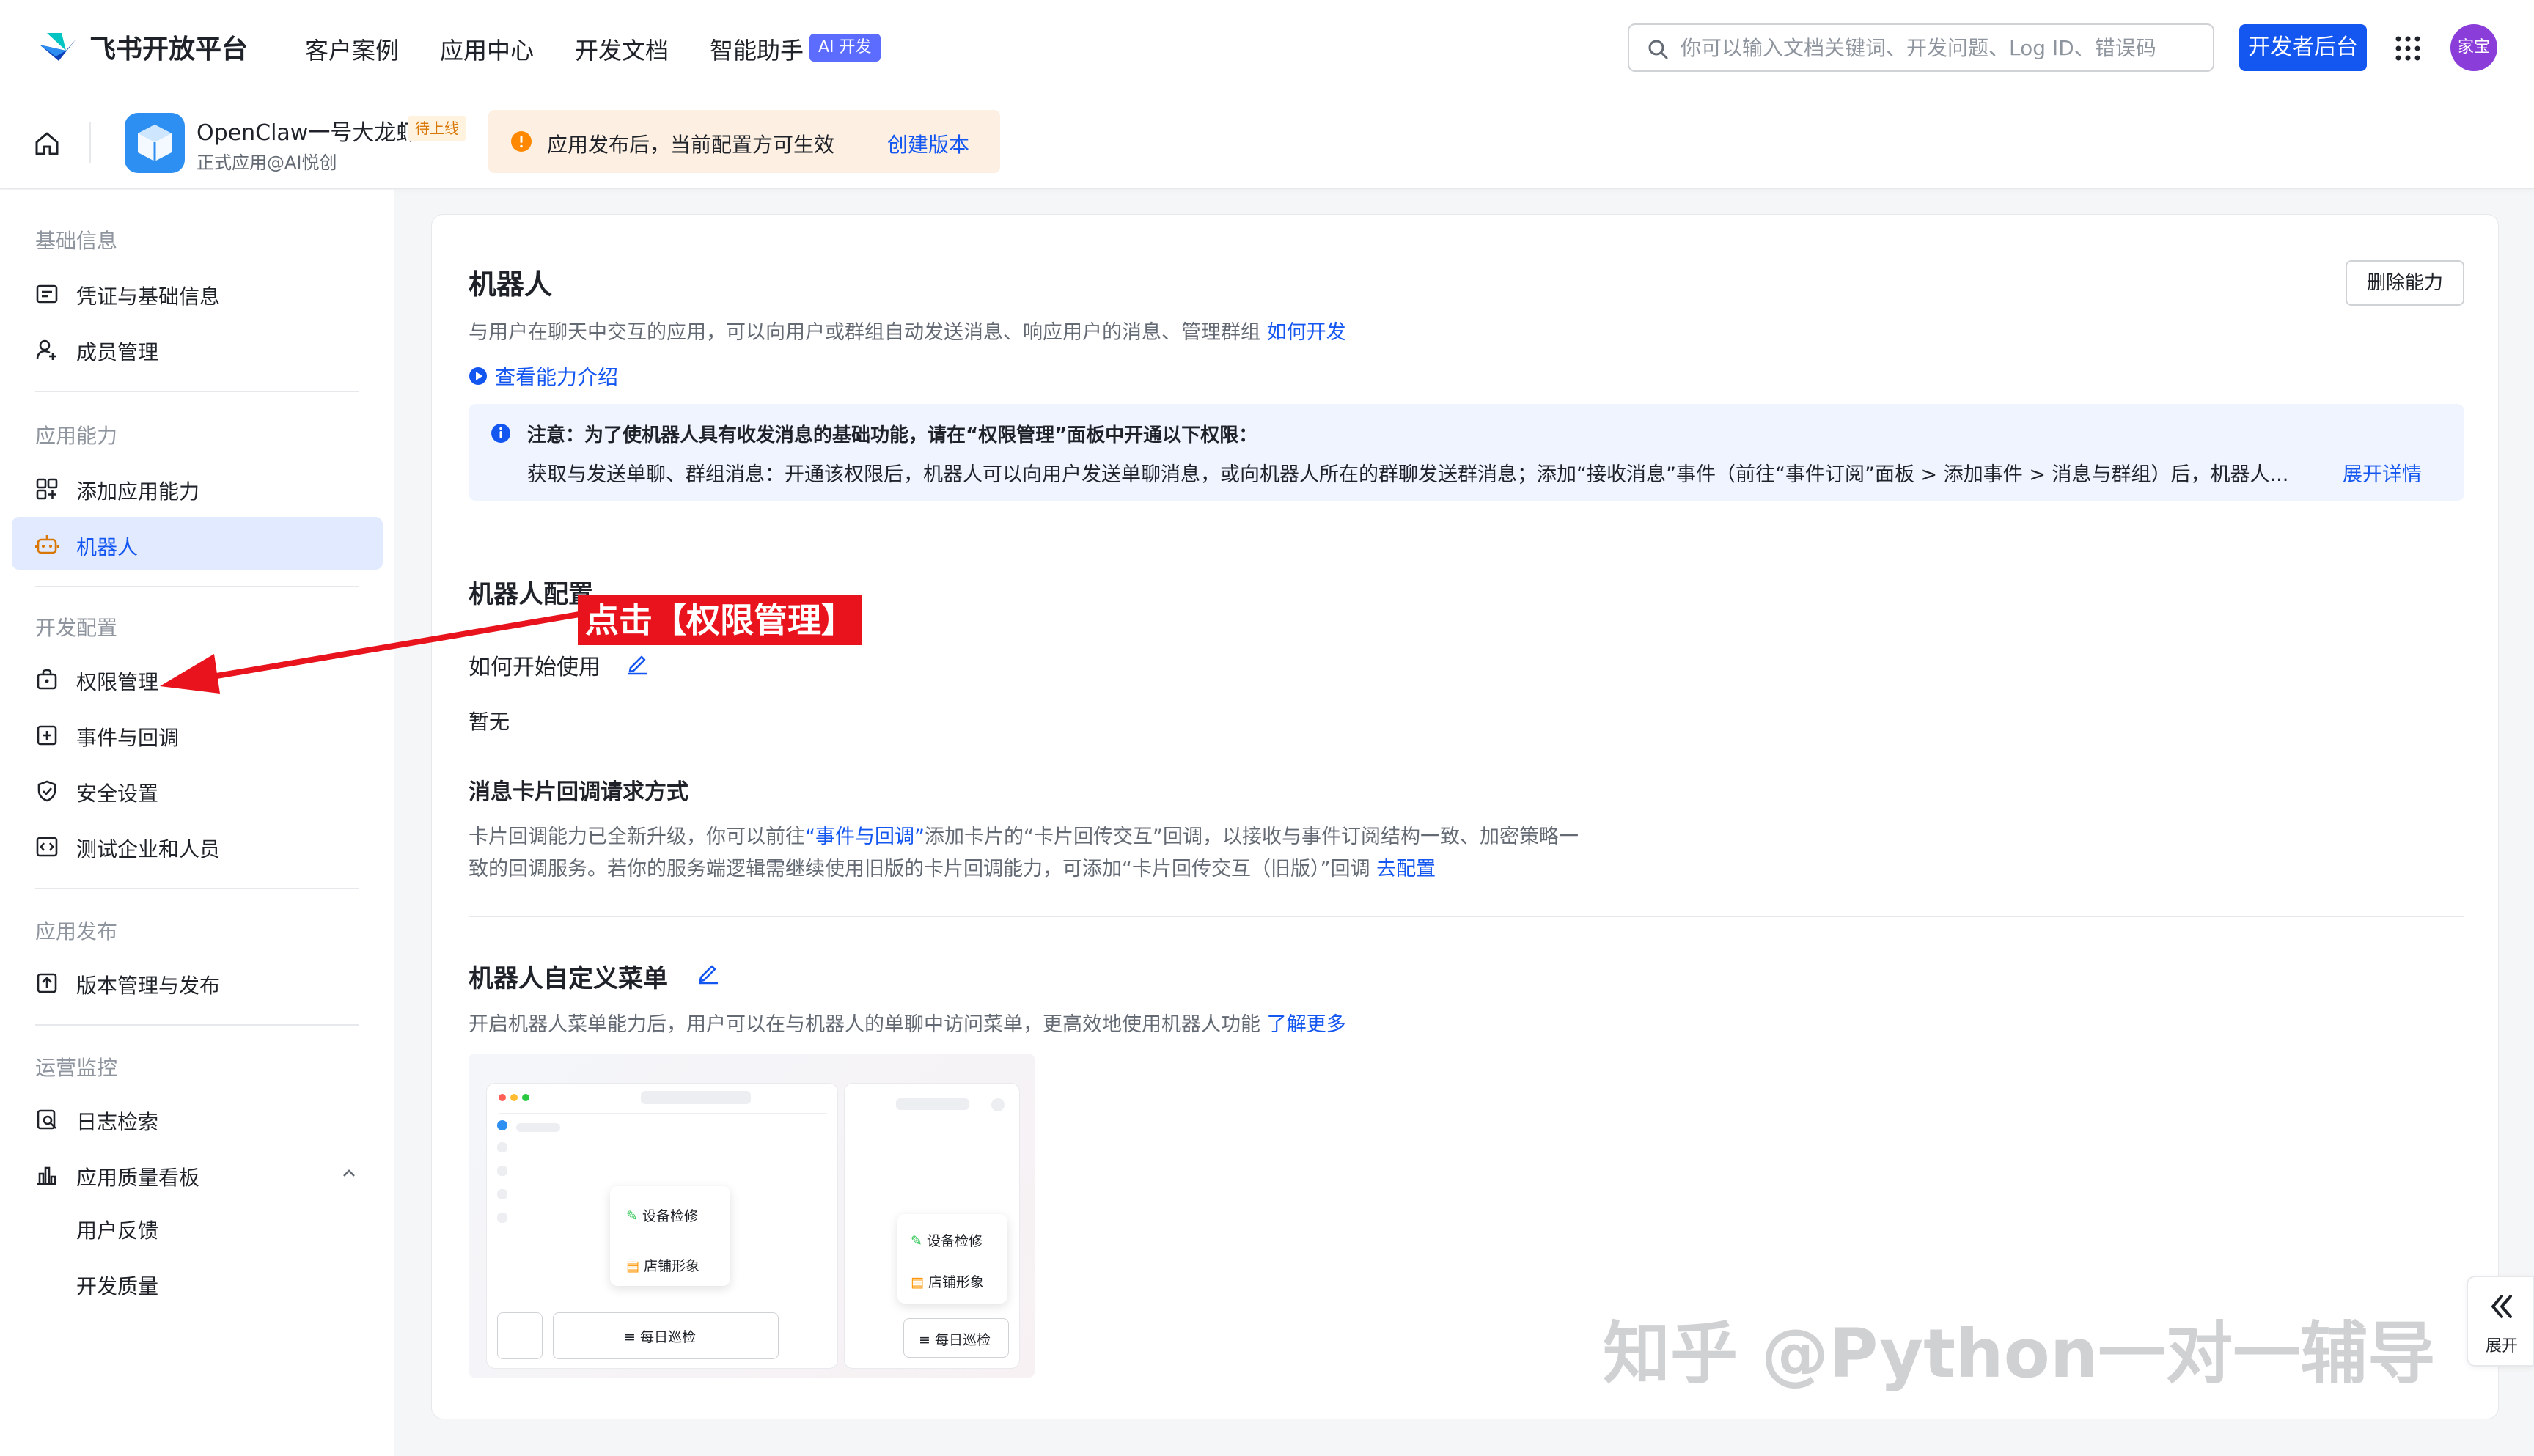 Image resolution: width=2534 pixels, height=1456 pixels. I want to click on preview-desktop-window: ✎ 设备检修 ▤ 店铺形象 ≡ 每日巡检, so click(662, 1226).